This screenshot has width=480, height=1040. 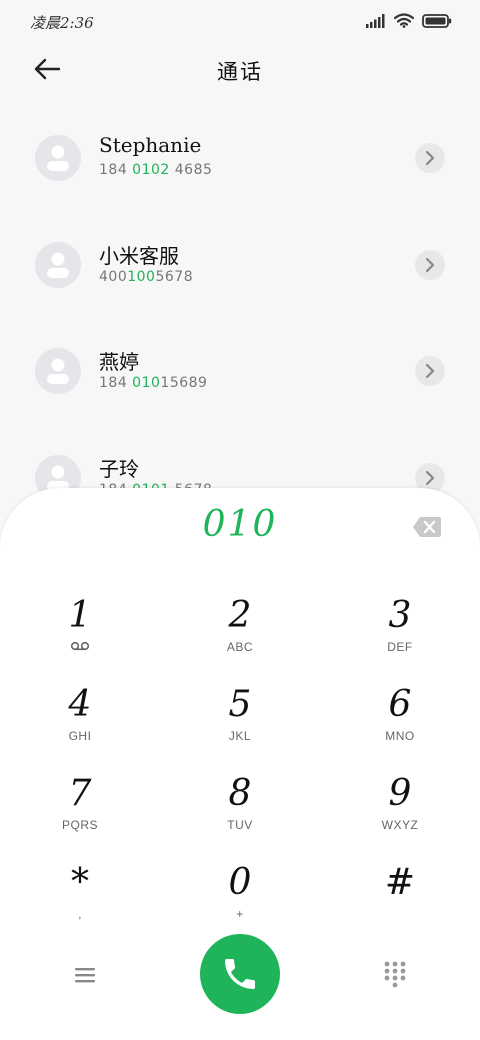 I want to click on key-digit: 5, so click(x=240, y=704).